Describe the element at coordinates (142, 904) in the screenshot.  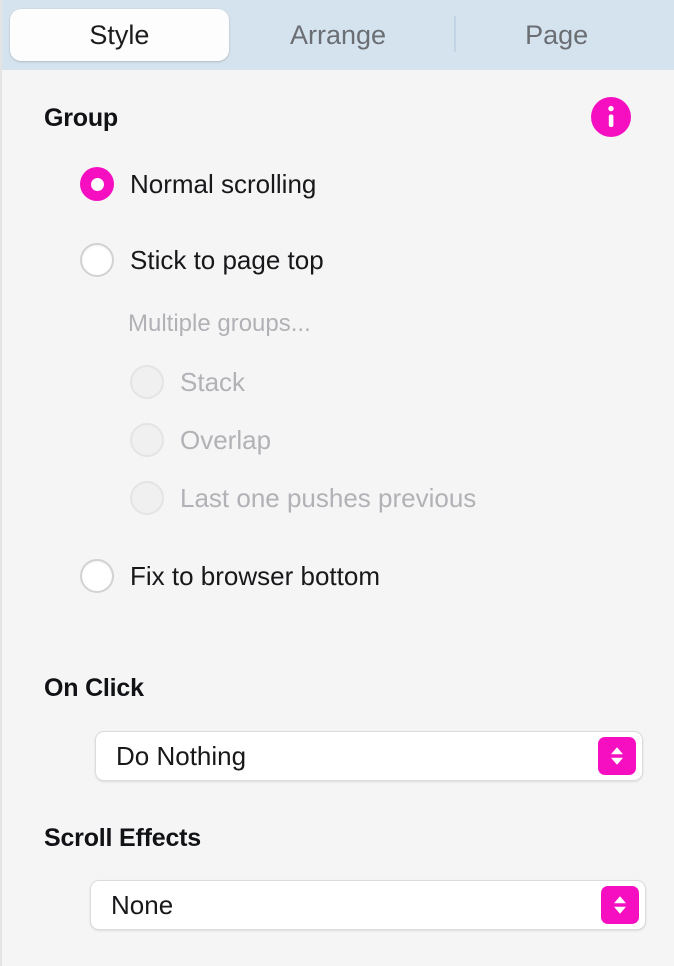
I see `scroll-effects-select-value: None` at that location.